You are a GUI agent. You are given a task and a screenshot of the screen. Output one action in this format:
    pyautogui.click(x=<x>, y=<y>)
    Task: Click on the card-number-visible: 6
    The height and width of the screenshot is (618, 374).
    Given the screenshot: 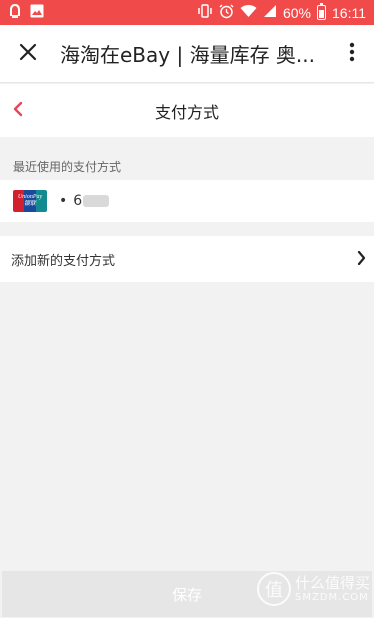 What is the action you would take?
    pyautogui.click(x=78, y=201)
    